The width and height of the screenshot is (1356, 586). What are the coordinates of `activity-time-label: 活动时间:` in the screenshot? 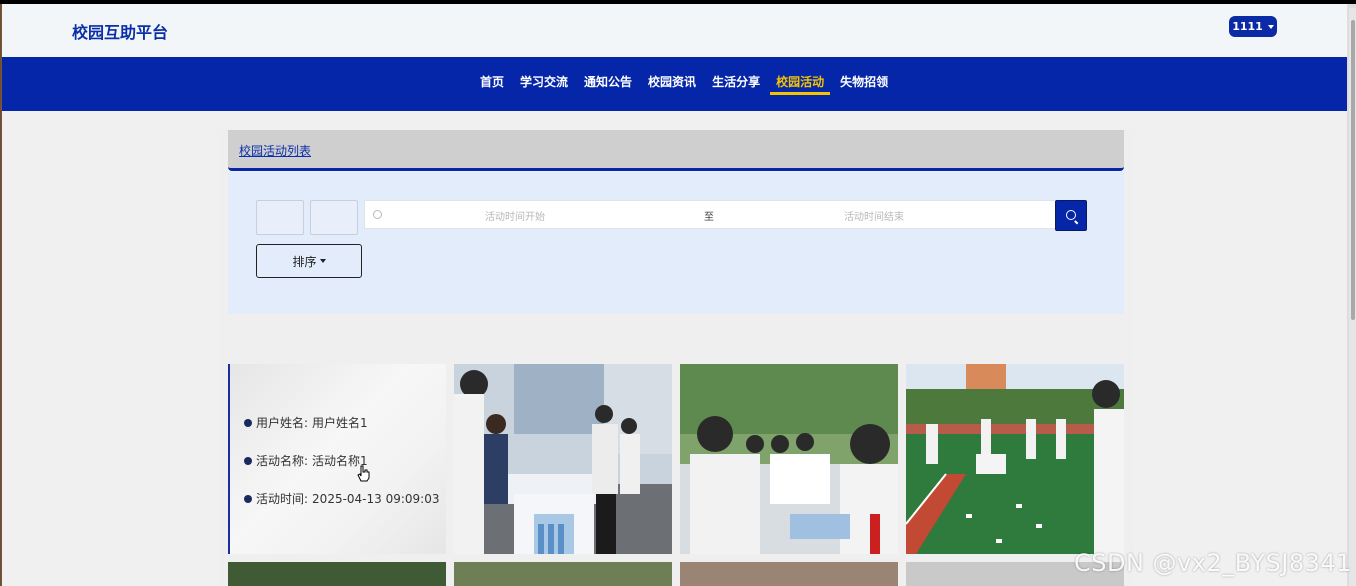 It's located at (282, 499).